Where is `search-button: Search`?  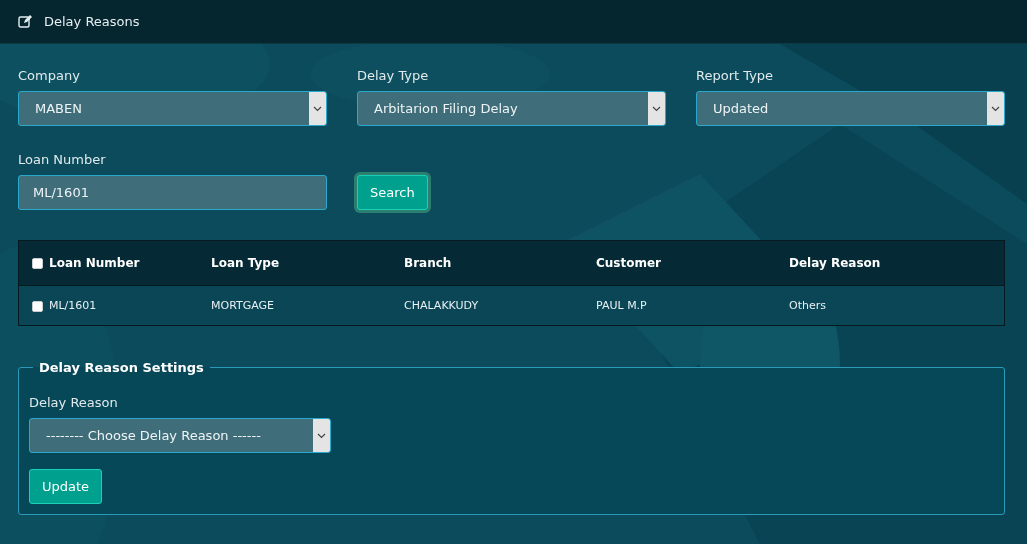
search-button: Search is located at coordinates (392, 192).